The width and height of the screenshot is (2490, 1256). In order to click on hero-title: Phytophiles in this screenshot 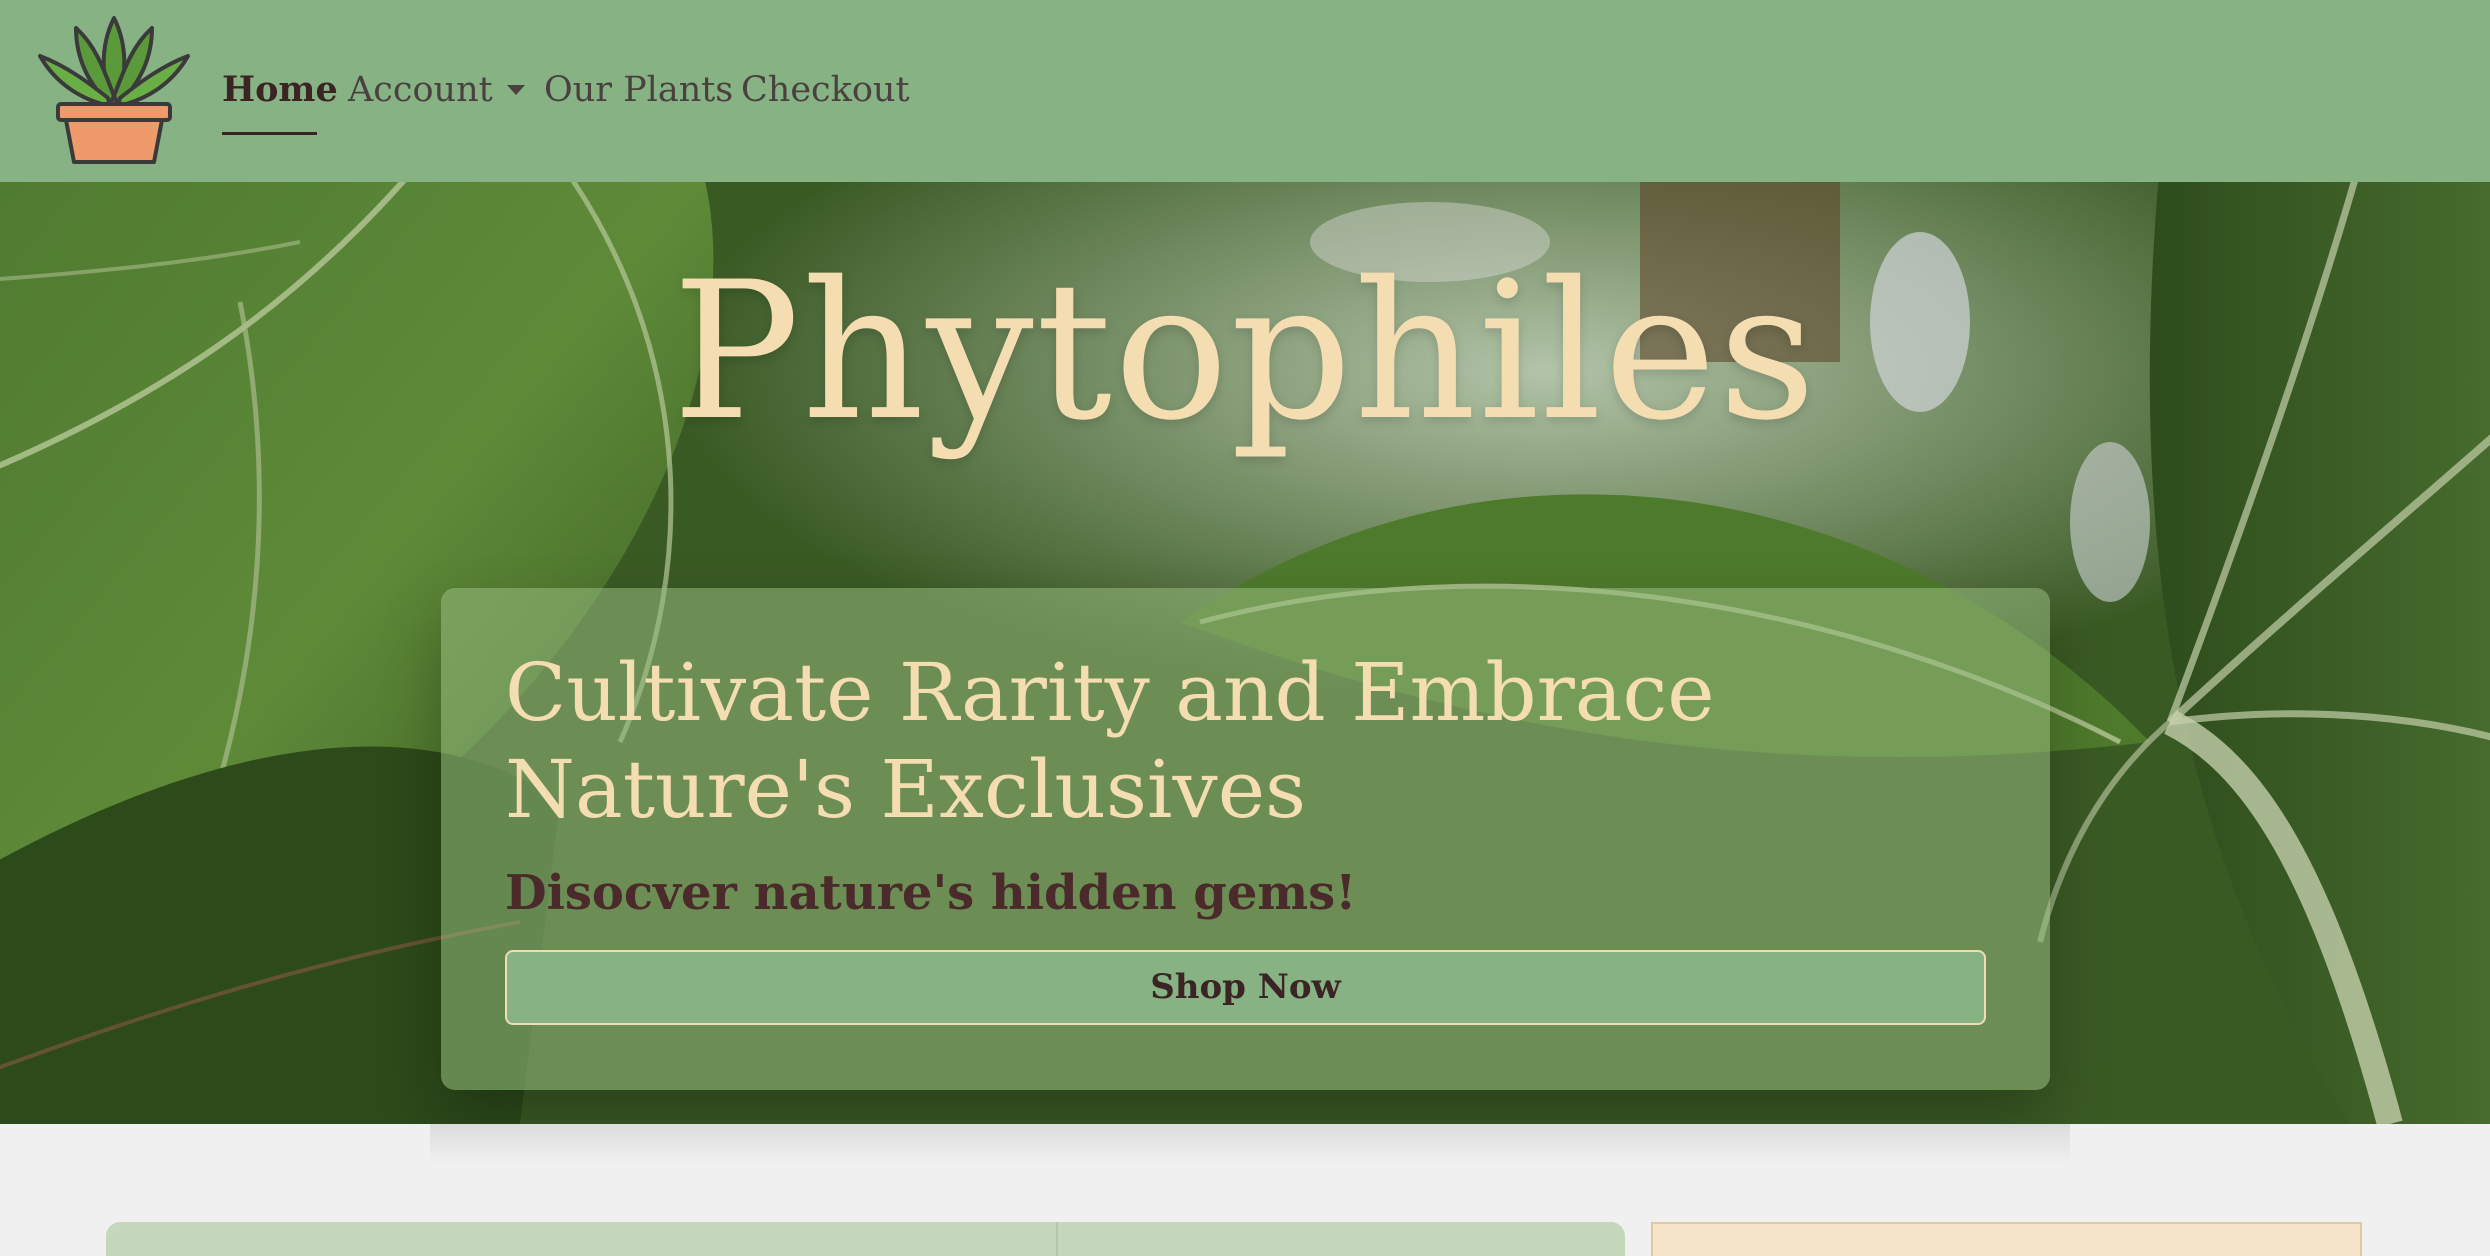, I will do `click(1245, 351)`.